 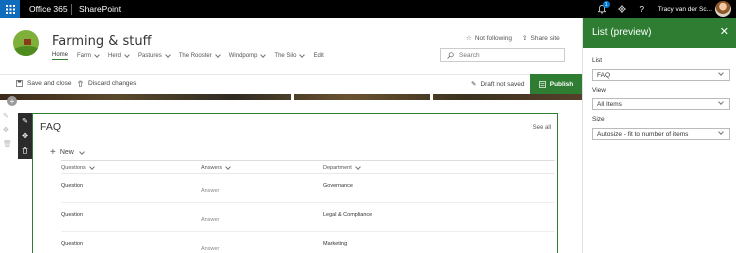 I want to click on waffle-grid, so click(x=10, y=9).